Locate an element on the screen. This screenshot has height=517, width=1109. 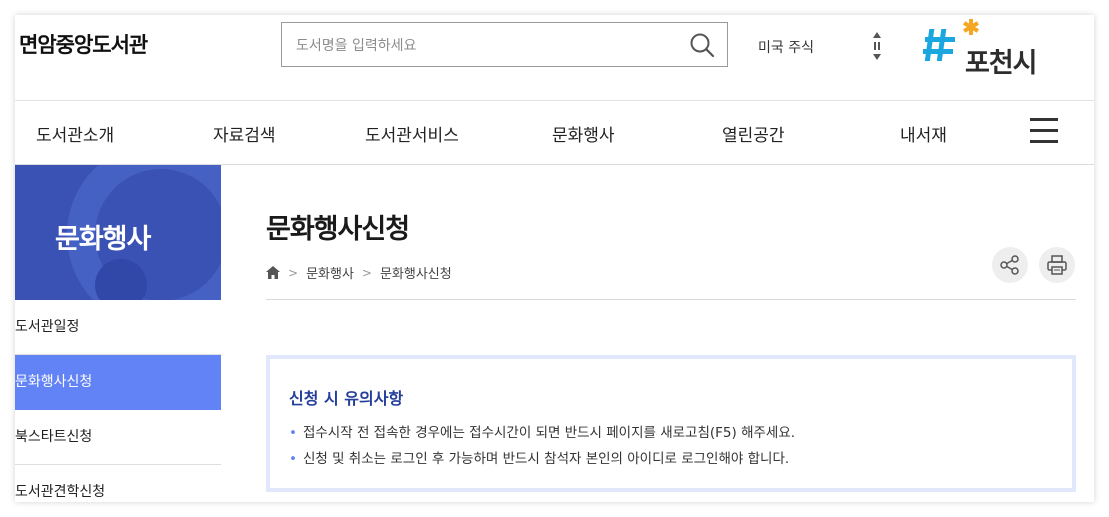
sidebar-item-library-tour: 도서관견학신청 is located at coordinates (118, 483).